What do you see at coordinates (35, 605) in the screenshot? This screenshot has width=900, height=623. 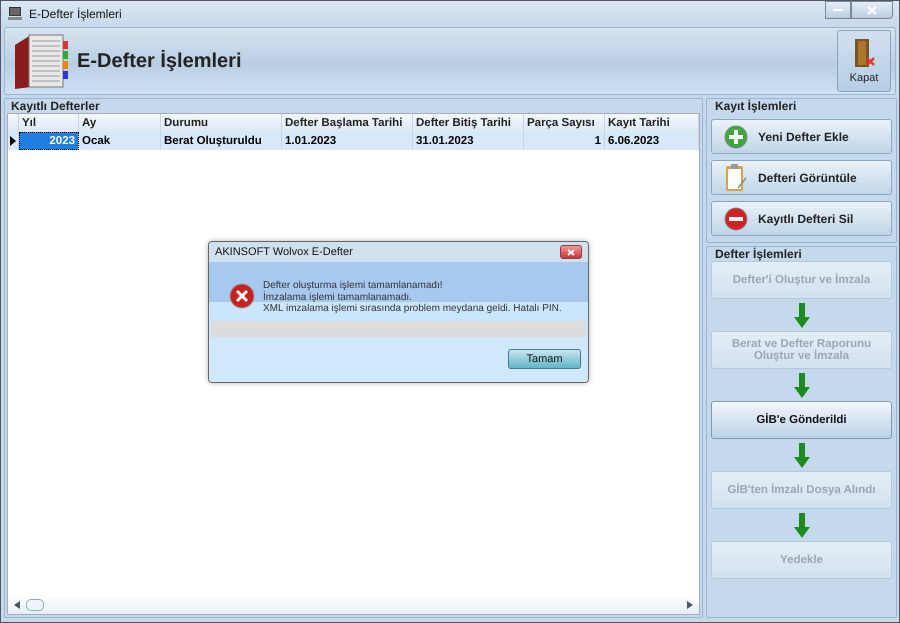 I see `scroll-thumb` at bounding box center [35, 605].